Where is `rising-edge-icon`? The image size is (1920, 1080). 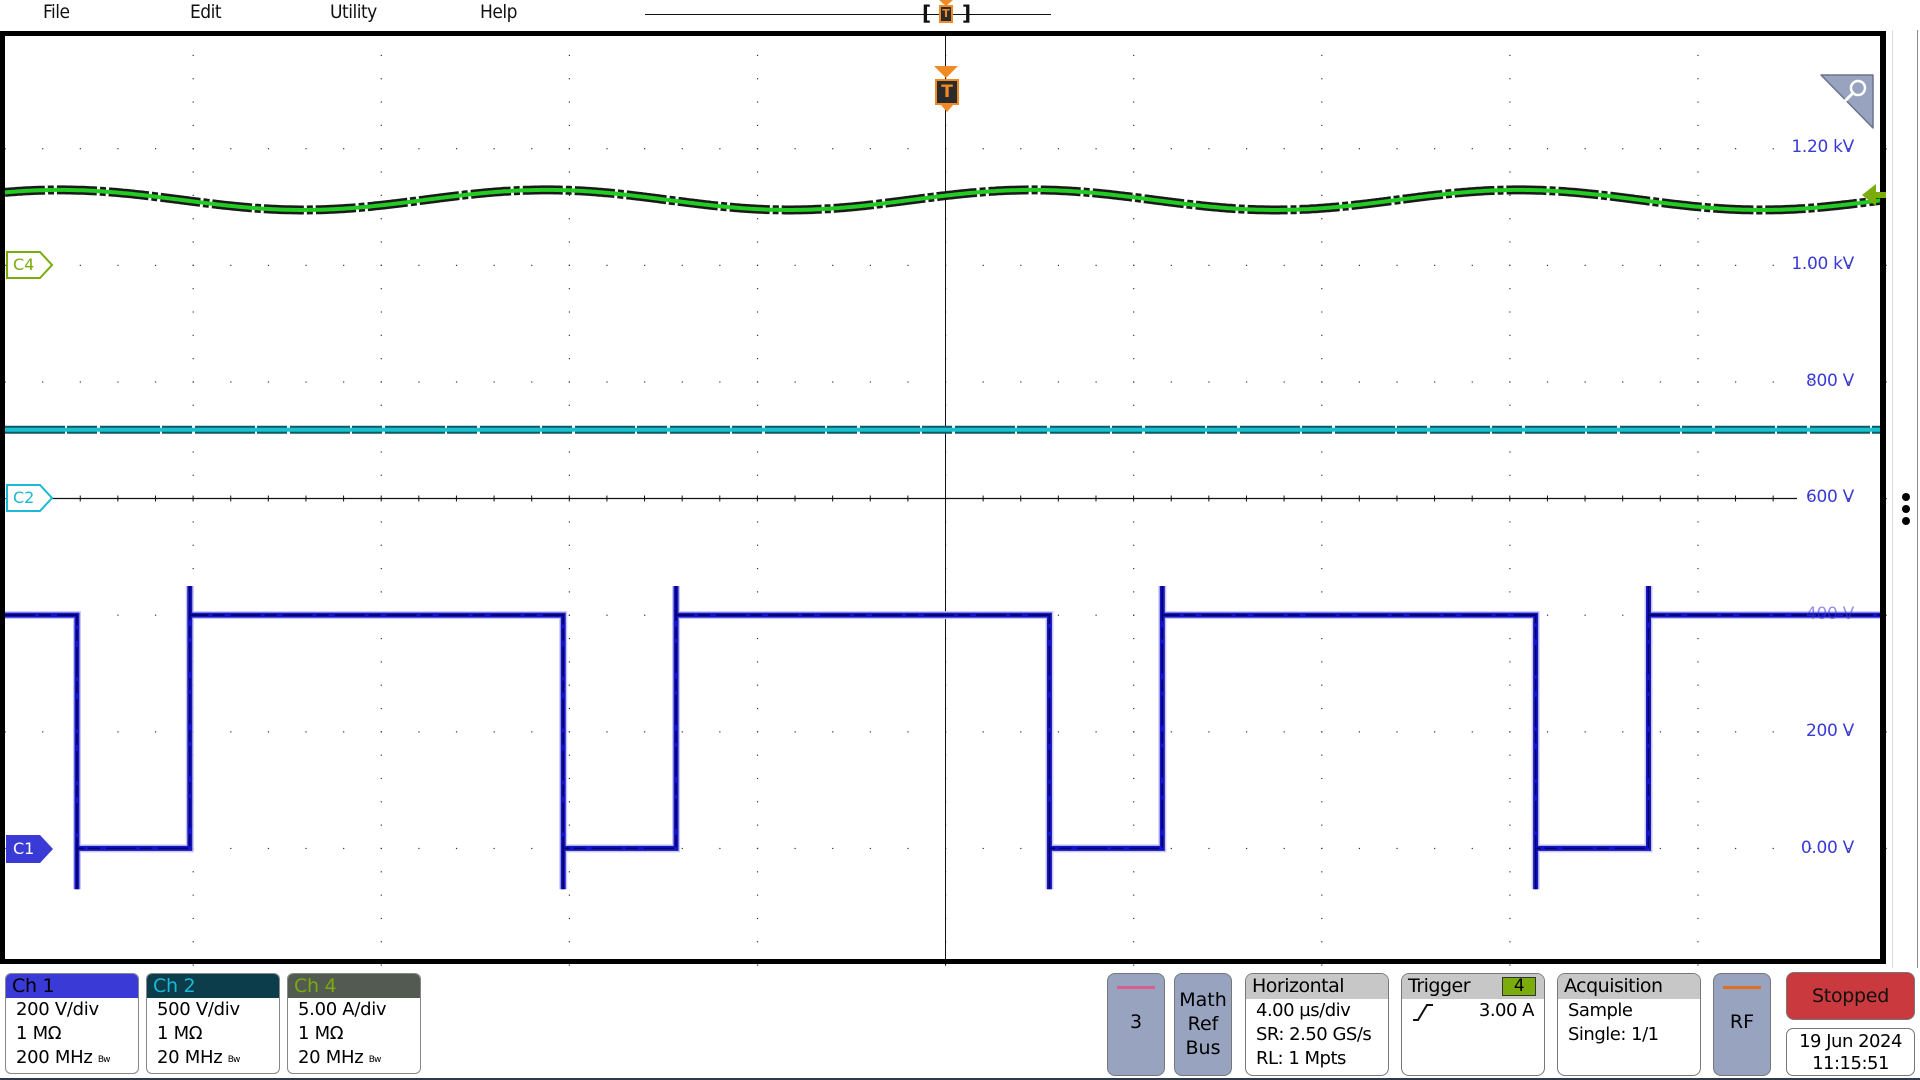
rising-edge-icon is located at coordinates (1423, 1012).